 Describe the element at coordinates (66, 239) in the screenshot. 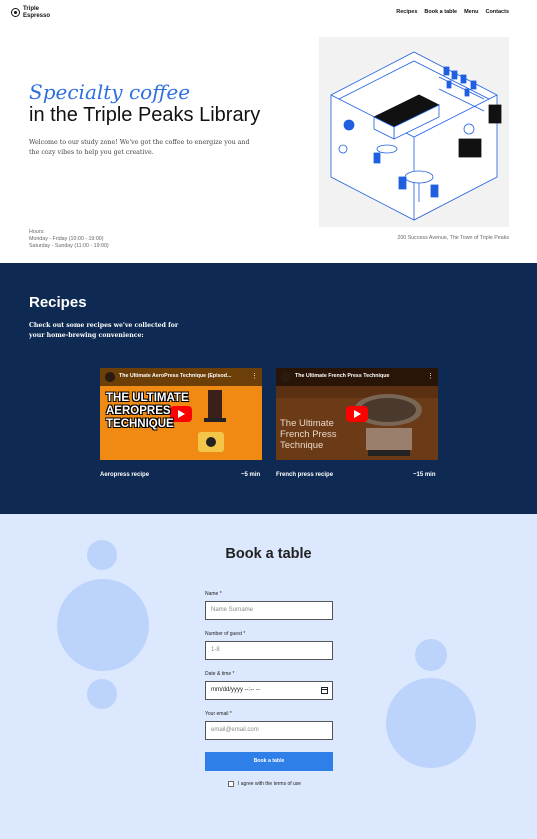

I see `hours-weekday: Monday - Friday (10:00 - 19:00)` at that location.